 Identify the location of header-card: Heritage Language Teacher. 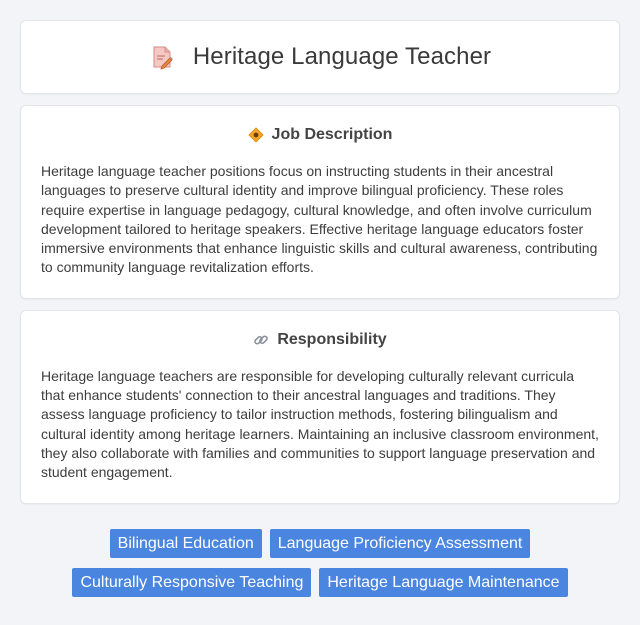
(320, 57).